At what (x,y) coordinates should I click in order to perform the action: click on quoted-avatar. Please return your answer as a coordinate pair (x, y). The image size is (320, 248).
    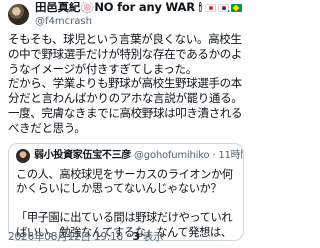
    Looking at the image, I should click on (23, 155).